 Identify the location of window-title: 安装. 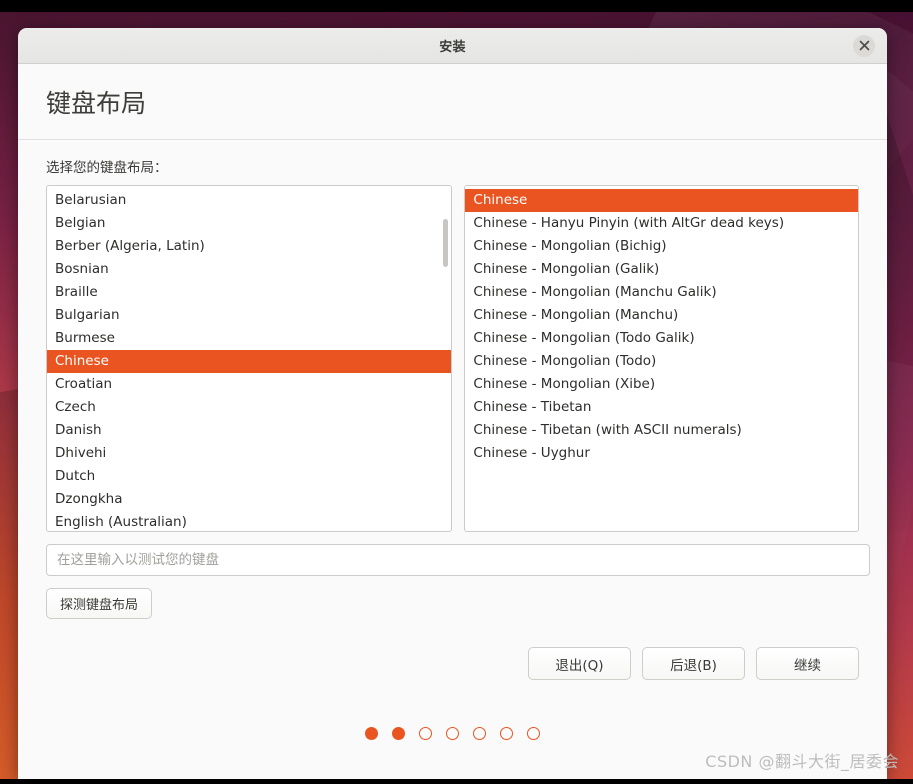
(452, 47).